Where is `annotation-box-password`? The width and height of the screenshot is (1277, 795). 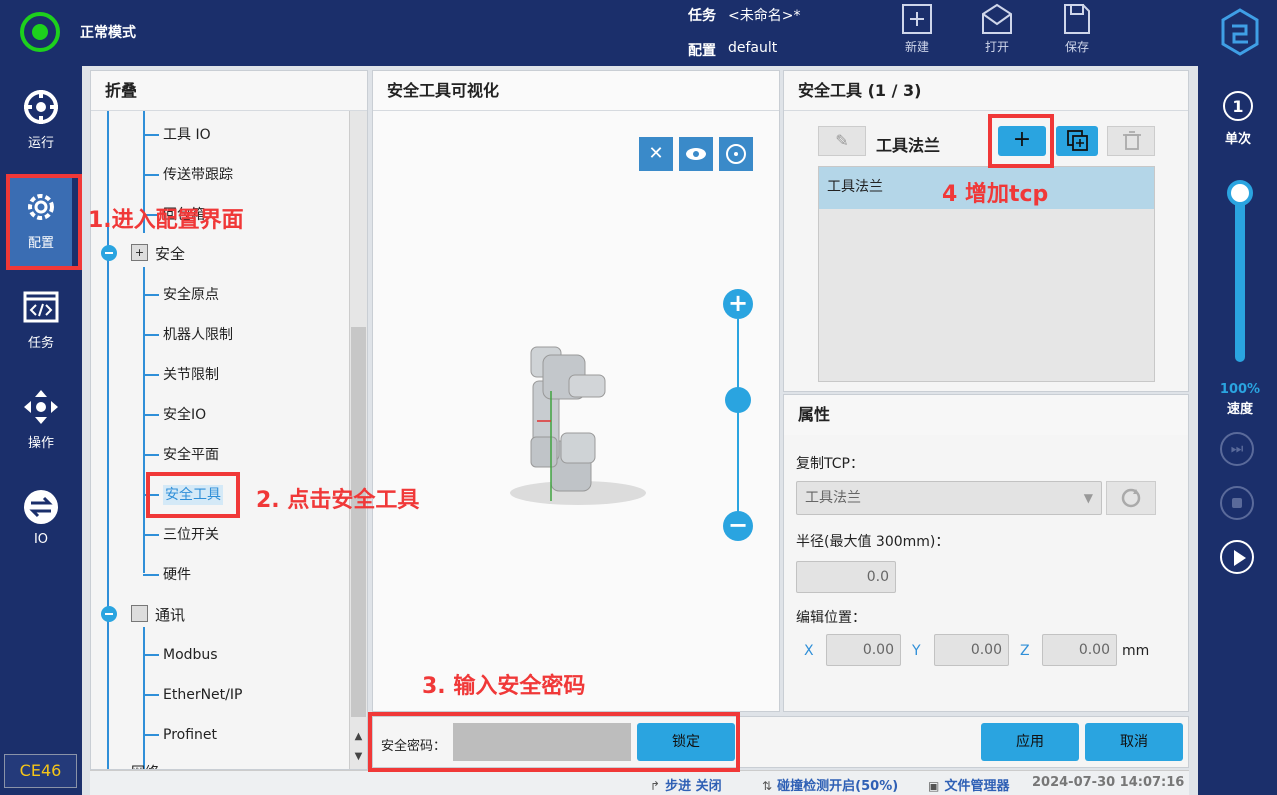
annotation-box-password is located at coordinates (554, 742).